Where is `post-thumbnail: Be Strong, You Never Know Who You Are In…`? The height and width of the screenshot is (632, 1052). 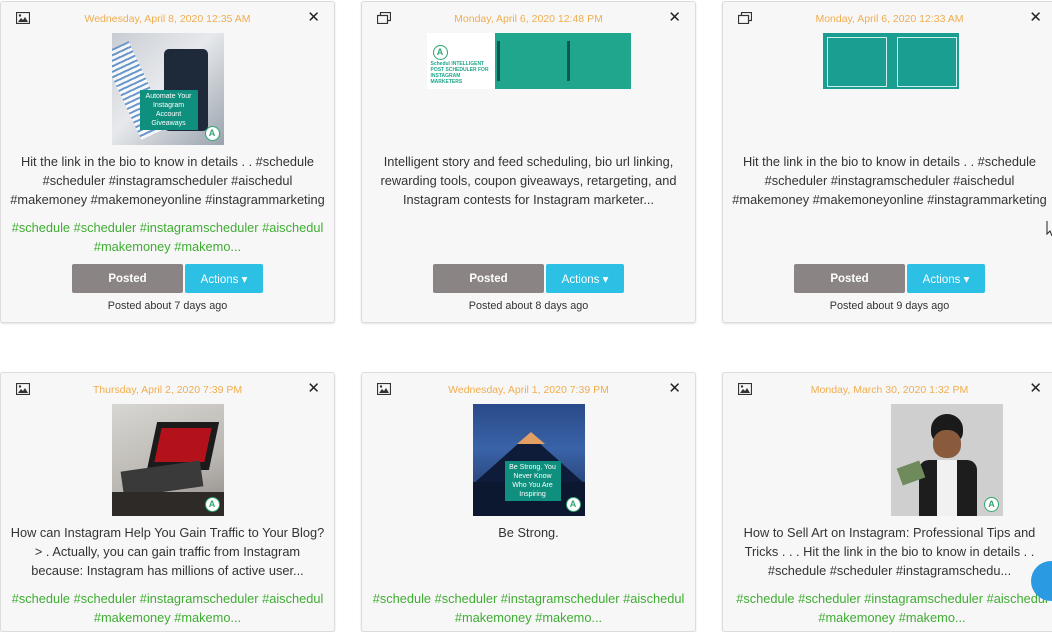
post-thumbnail: Be Strong, You Never Know Who You Are In… is located at coordinates (528, 460).